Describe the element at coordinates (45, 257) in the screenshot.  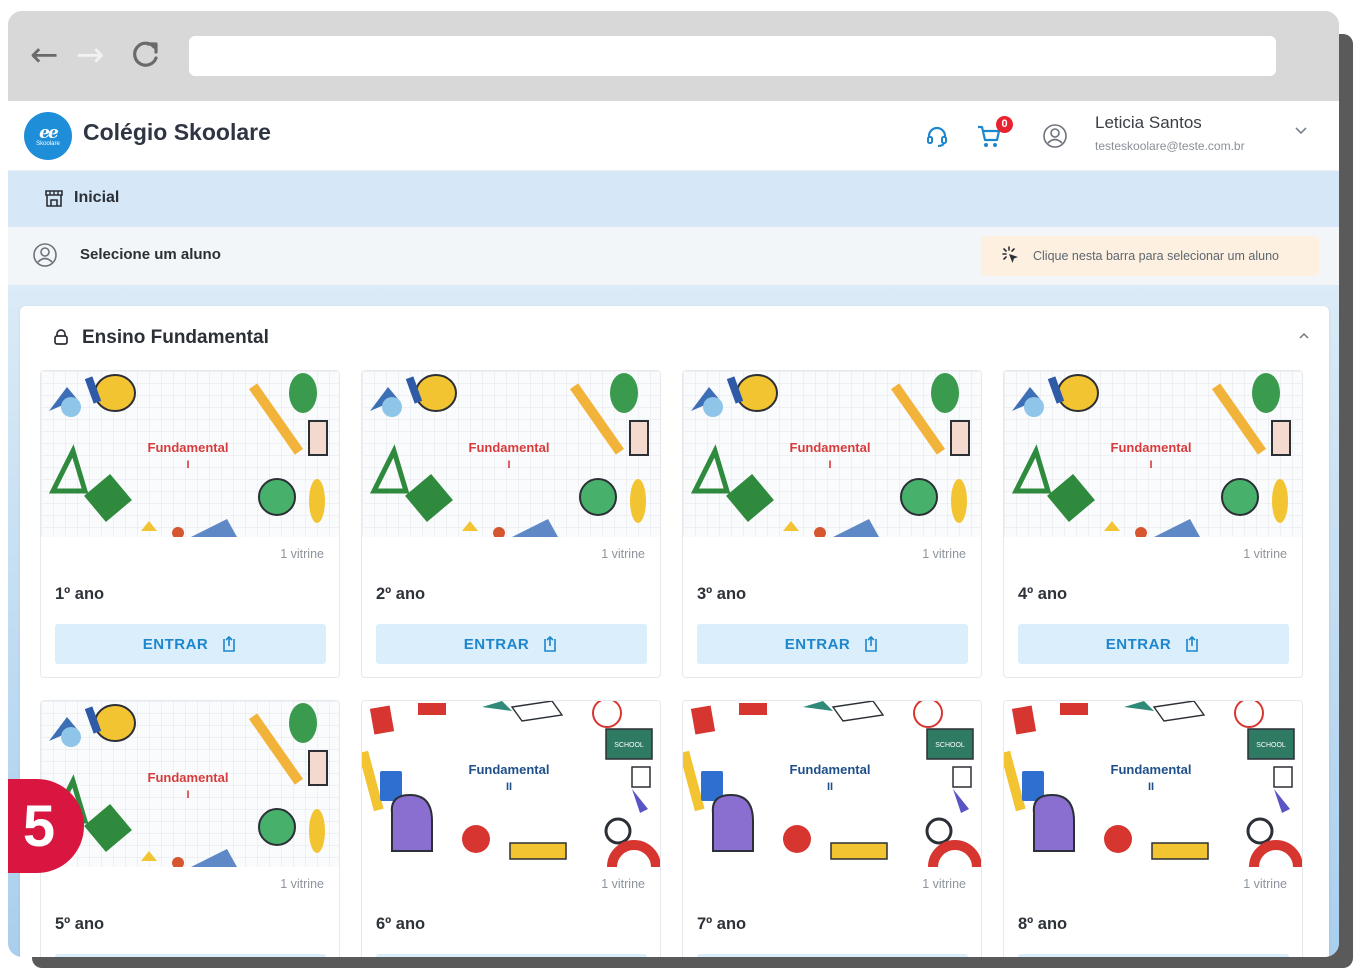
I see `user-circle-icon` at that location.